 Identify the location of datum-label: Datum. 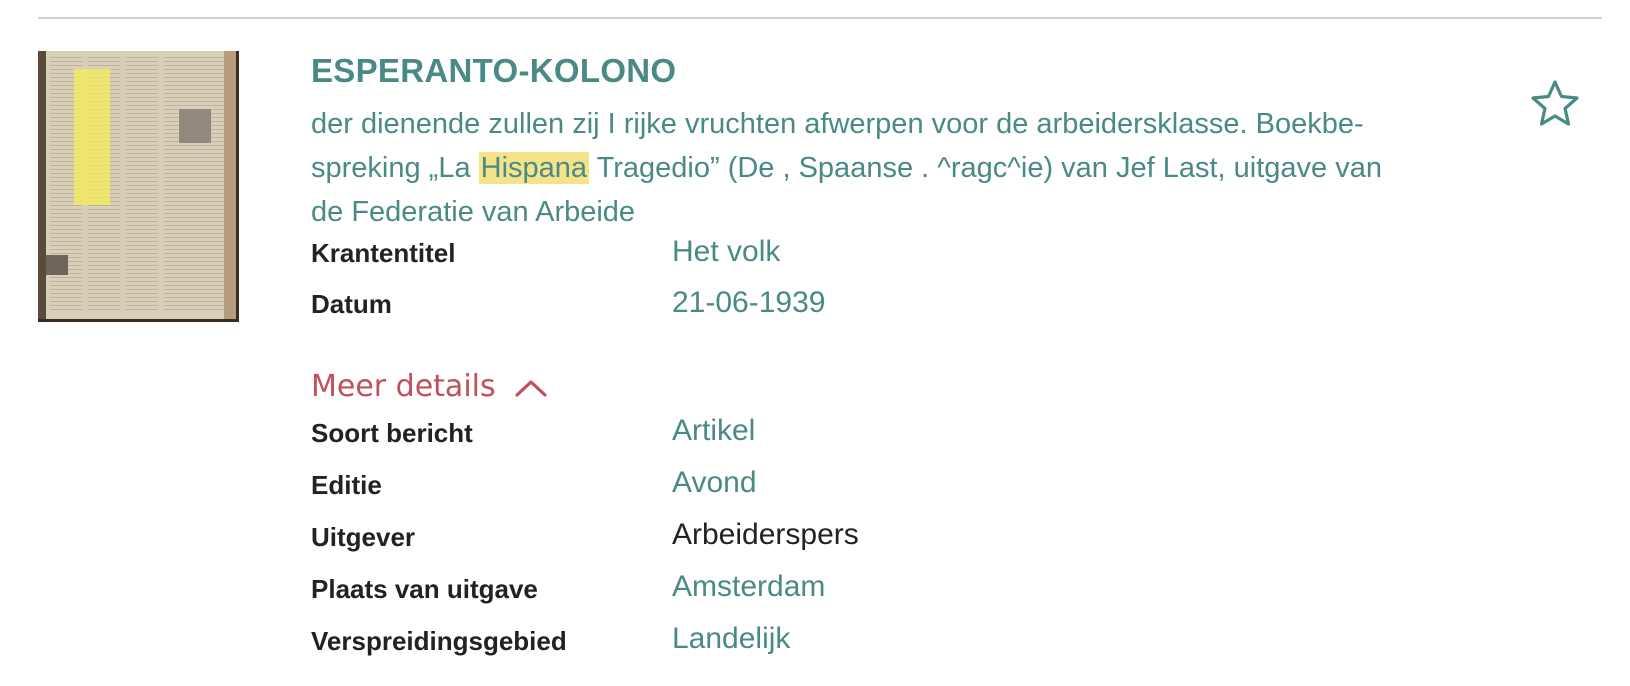
(351, 304).